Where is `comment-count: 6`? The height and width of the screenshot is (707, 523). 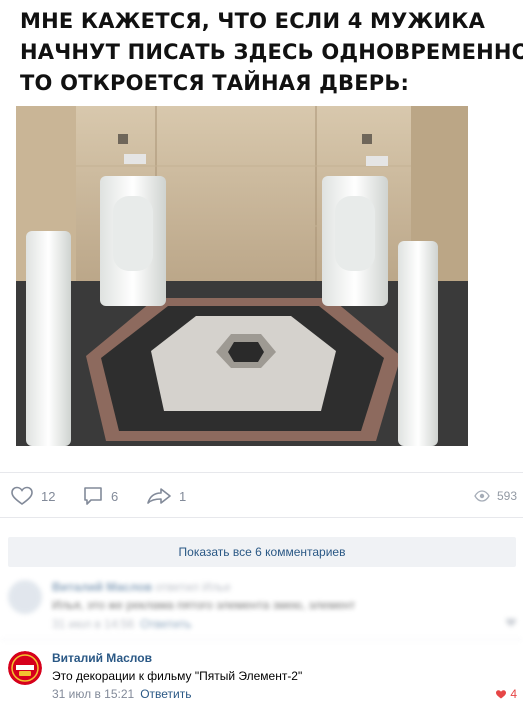 comment-count: 6 is located at coordinates (115, 496).